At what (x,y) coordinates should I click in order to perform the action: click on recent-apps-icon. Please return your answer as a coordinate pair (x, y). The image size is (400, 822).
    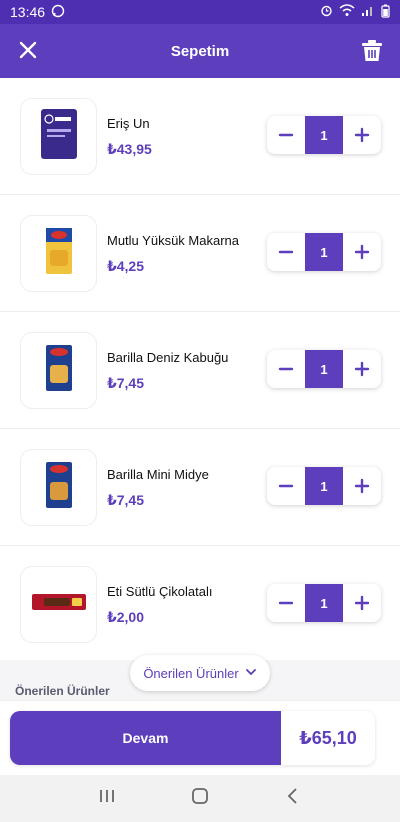
    Looking at the image, I should click on (107, 798).